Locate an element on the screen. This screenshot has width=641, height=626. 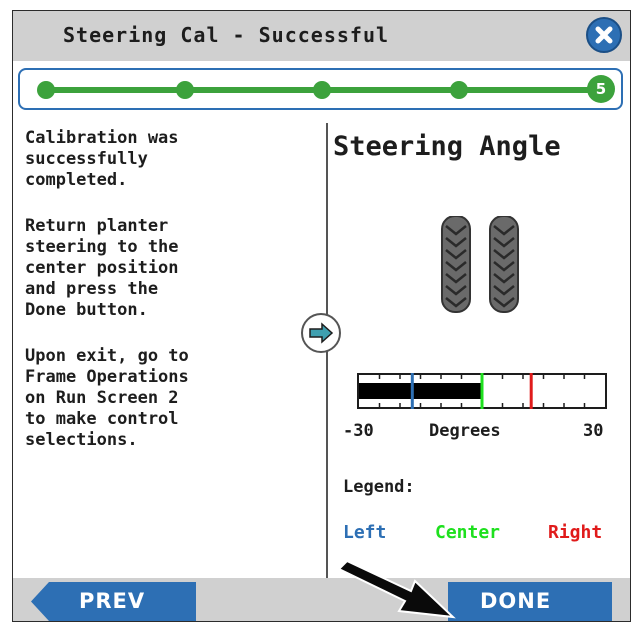
next-arrow-button is located at coordinates (321, 333).